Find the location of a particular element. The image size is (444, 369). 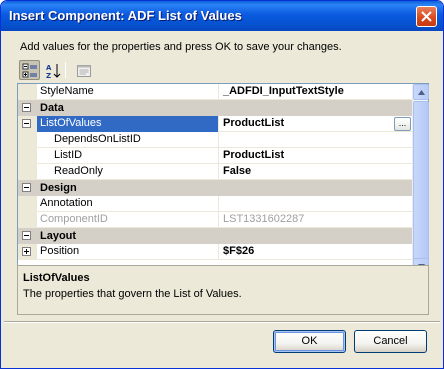

property-row-stylename: StyleName _ADFDI_InputTextStyle is located at coordinates (215, 92).